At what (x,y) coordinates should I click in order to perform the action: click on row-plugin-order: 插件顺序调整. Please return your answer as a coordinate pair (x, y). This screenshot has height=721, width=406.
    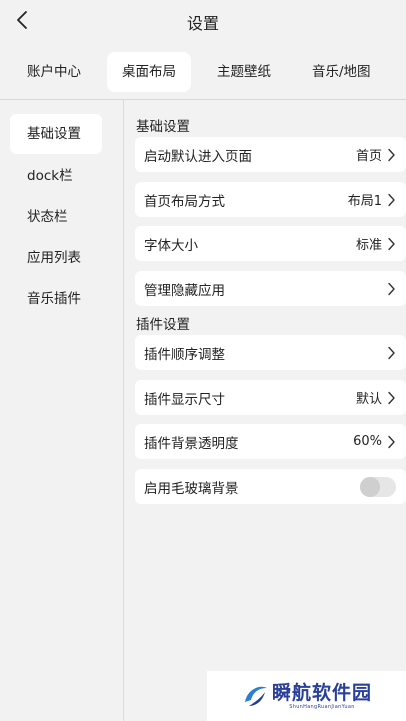
    Looking at the image, I should click on (270, 352).